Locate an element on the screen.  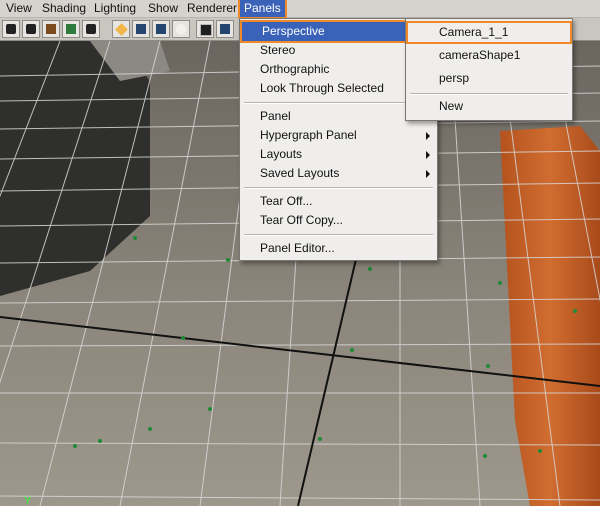
menu-item-saved-layouts: Saved Layouts is located at coordinates (338, 173).